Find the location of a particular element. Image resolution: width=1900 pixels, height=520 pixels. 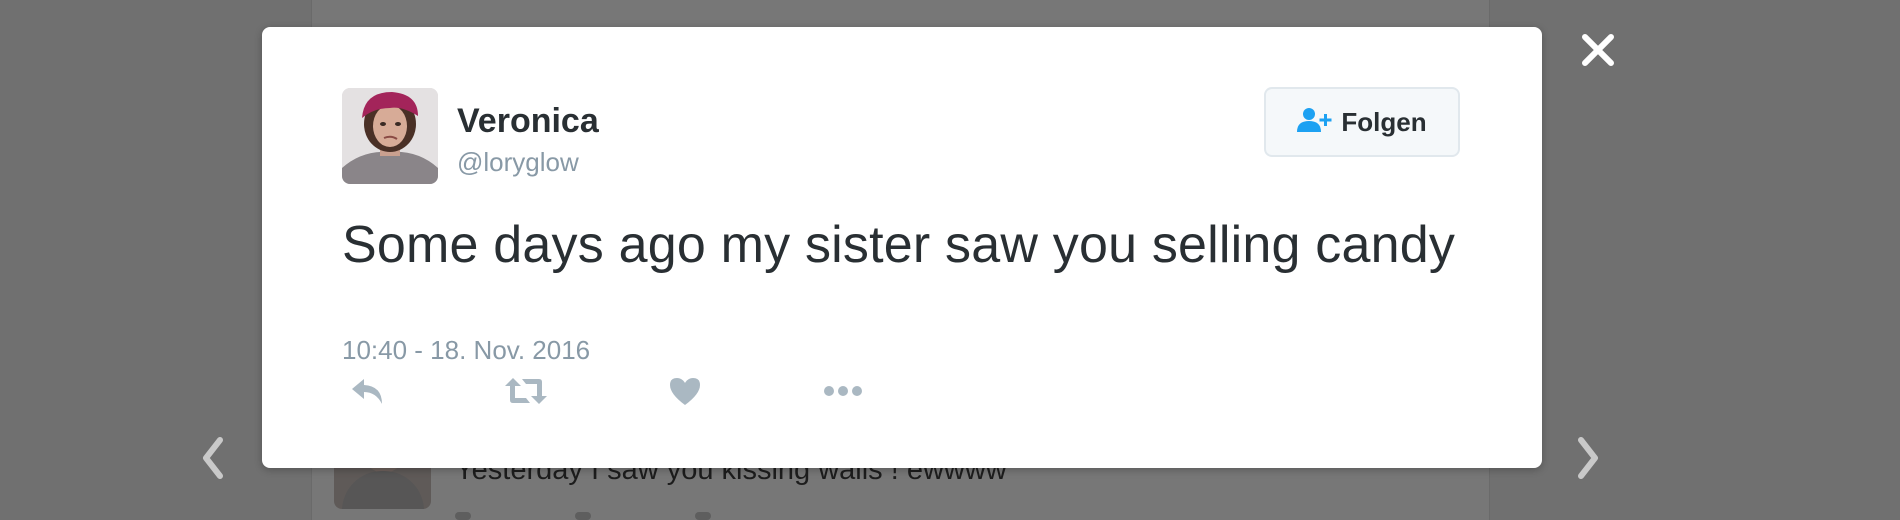

chevron-left-icon is located at coordinates (213, 458).